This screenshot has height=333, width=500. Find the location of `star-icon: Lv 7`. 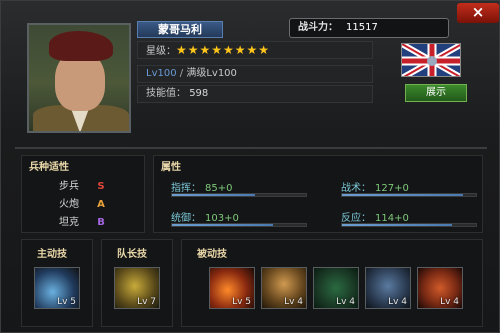

star-icon: Lv 7 is located at coordinates (137, 288).